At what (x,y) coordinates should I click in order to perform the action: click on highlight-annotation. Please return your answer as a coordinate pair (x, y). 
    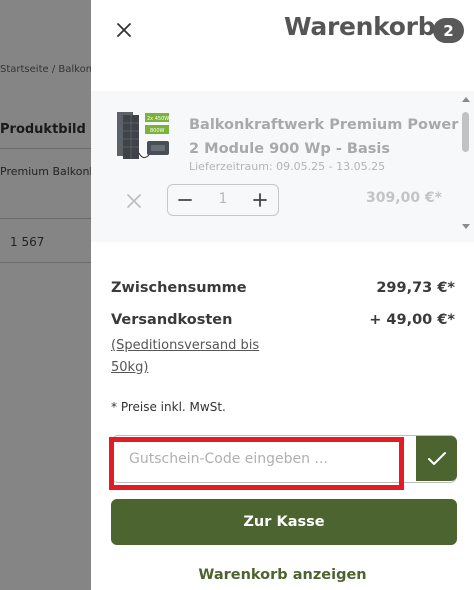
    Looking at the image, I should click on (256, 463).